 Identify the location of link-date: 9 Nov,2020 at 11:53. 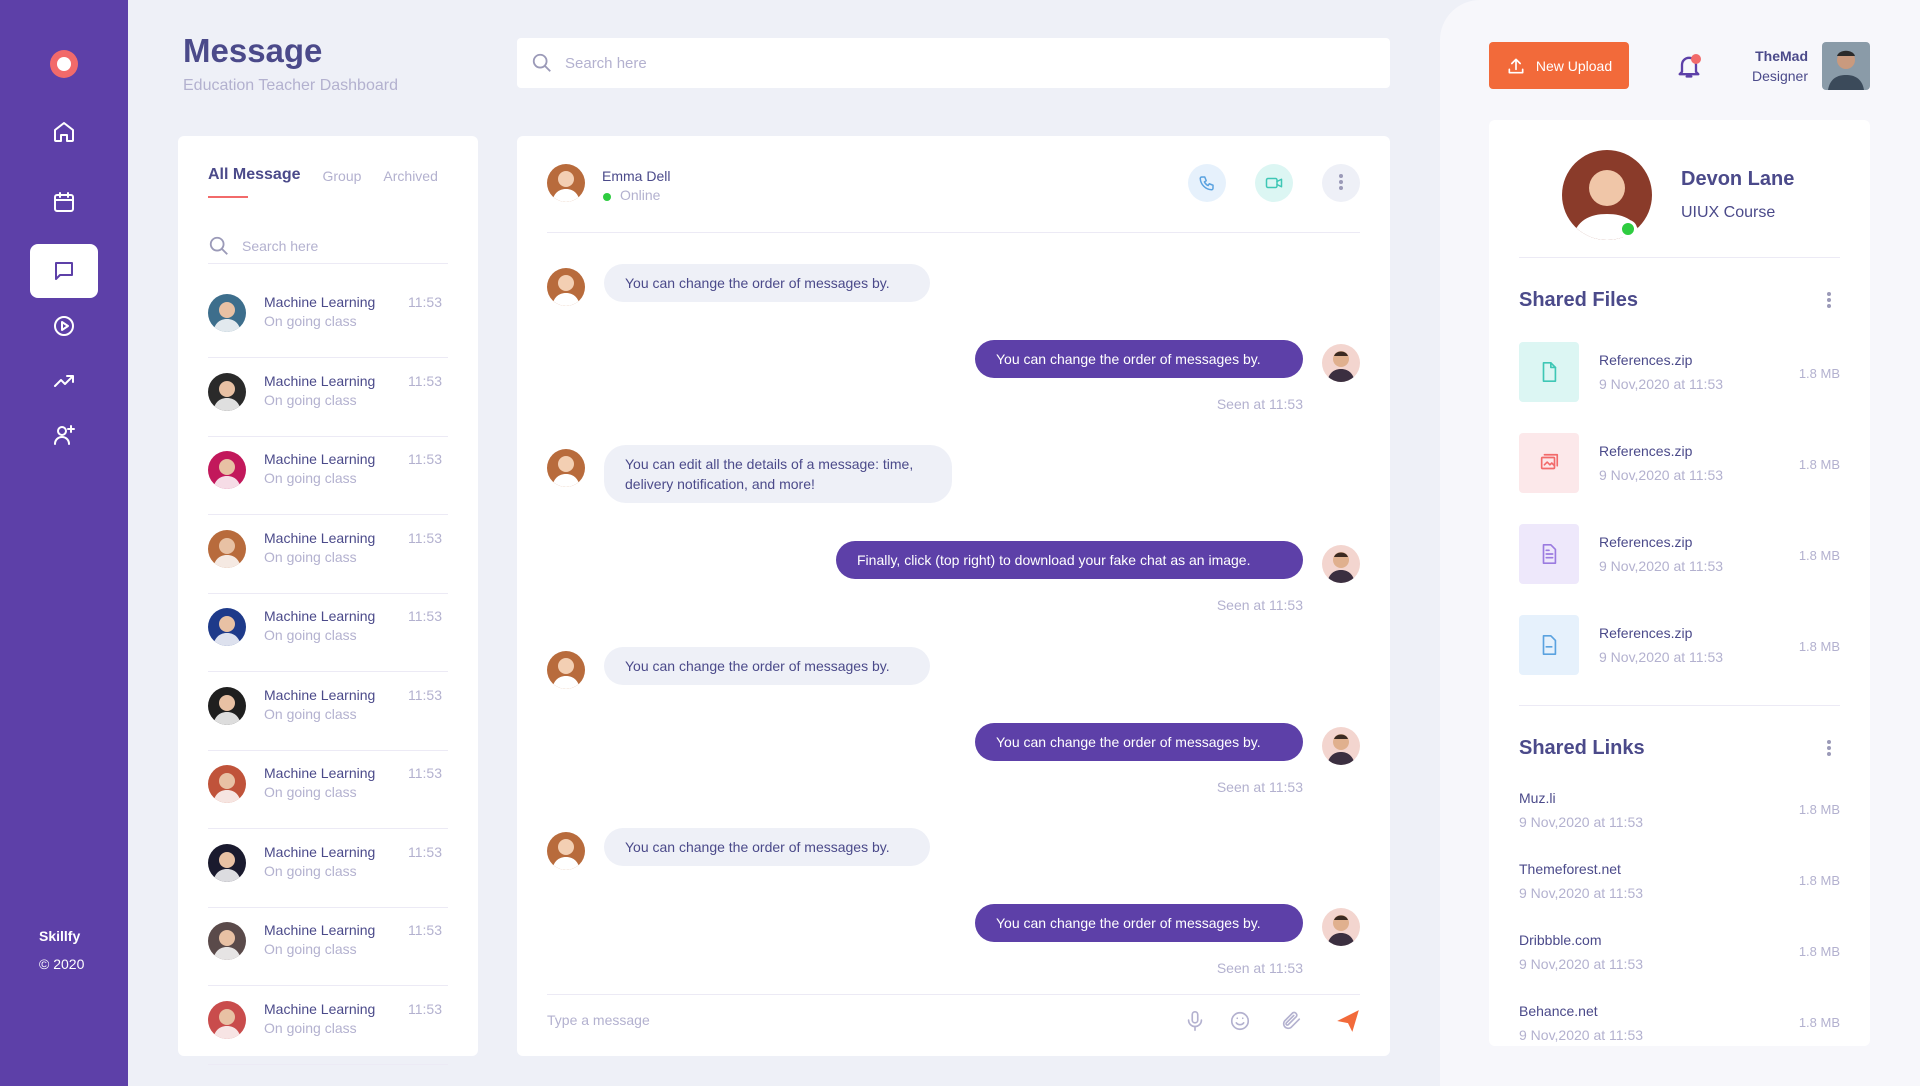
(1581, 893).